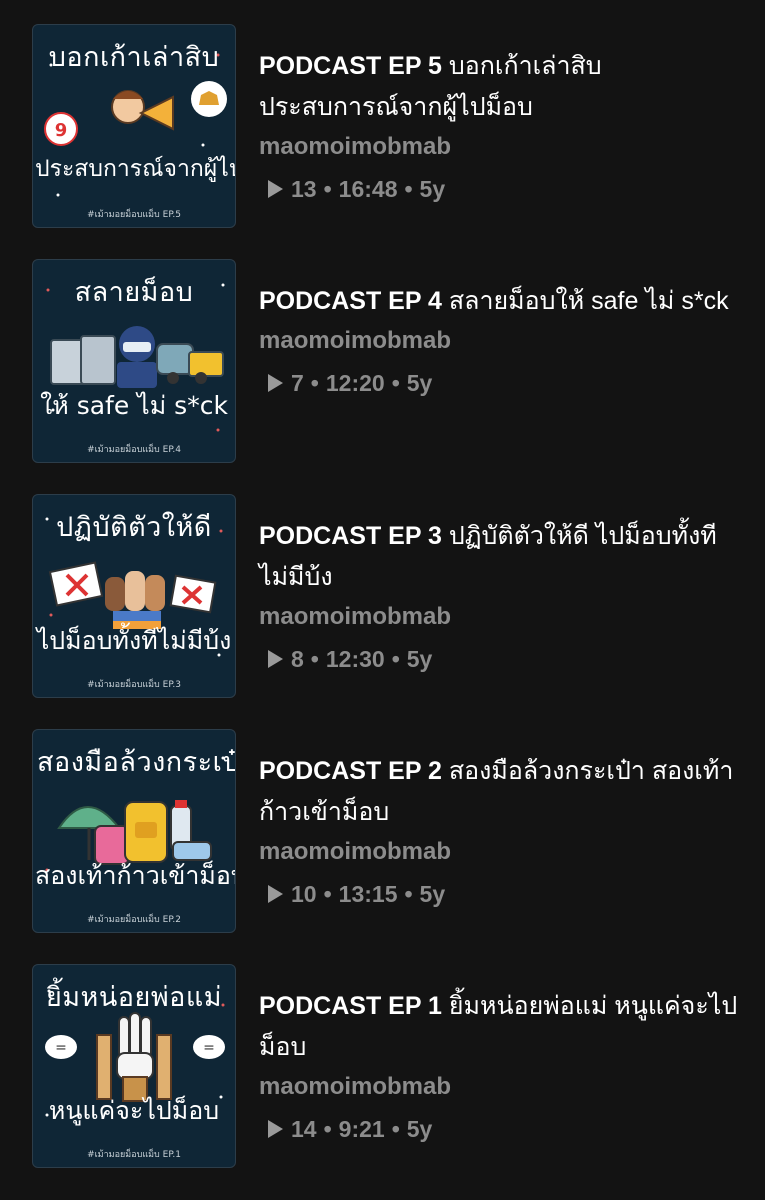 The width and height of the screenshot is (765, 1200). I want to click on artwork-top-text: ปฏิบัติตัวให้ดี, so click(134, 527).